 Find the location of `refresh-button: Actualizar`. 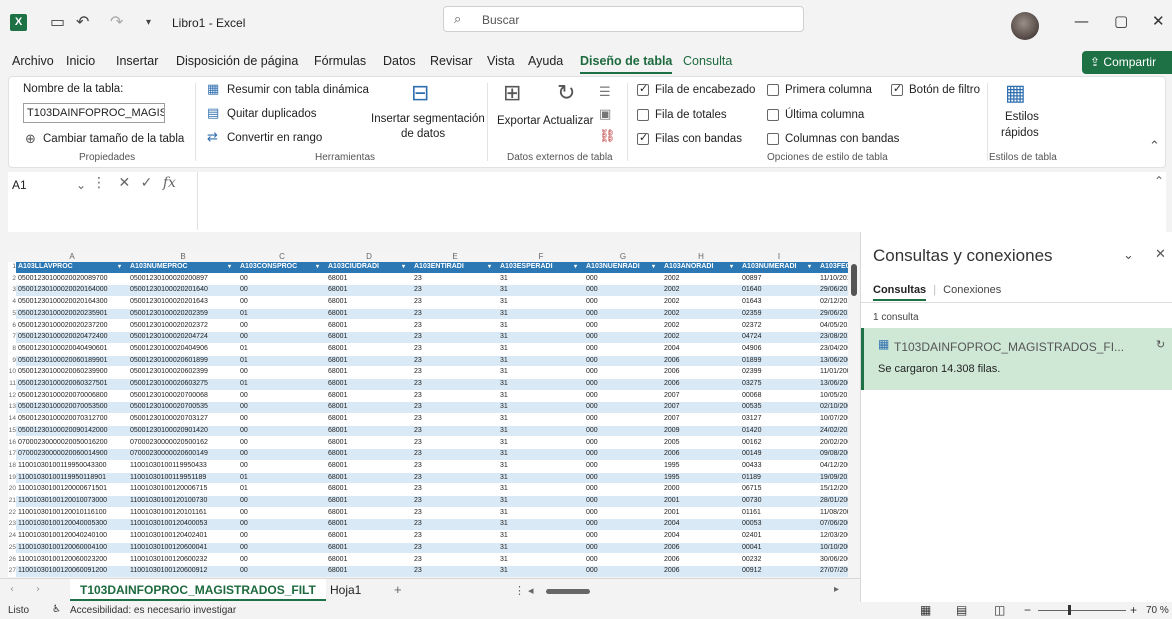

refresh-button: Actualizar is located at coordinates (568, 121).